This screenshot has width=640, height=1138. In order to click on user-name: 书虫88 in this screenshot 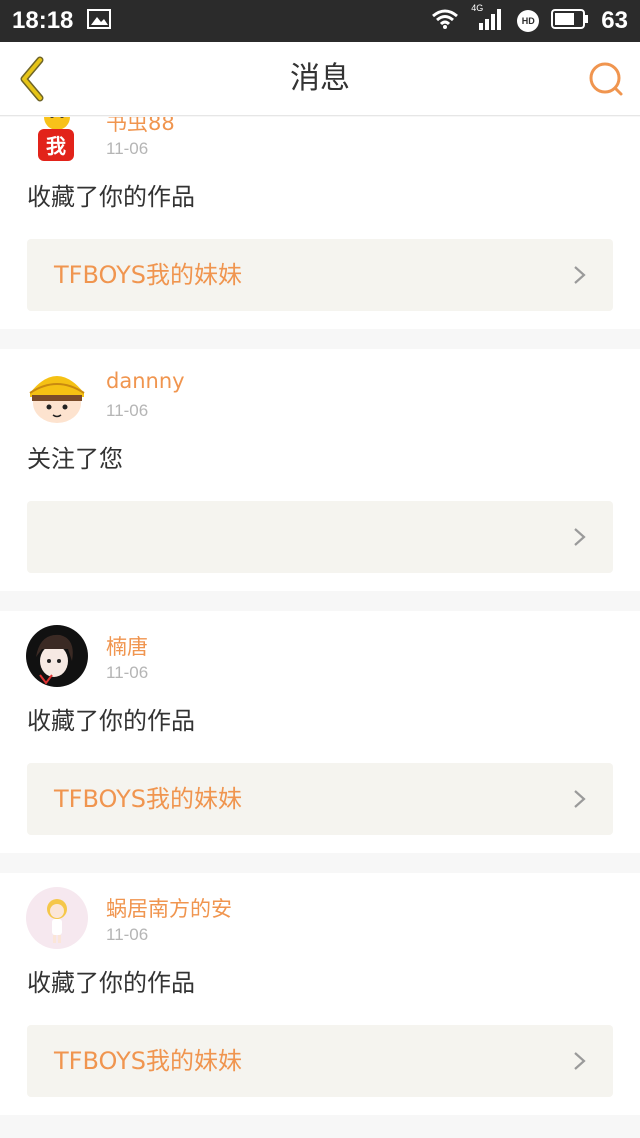, I will do `click(140, 127)`.